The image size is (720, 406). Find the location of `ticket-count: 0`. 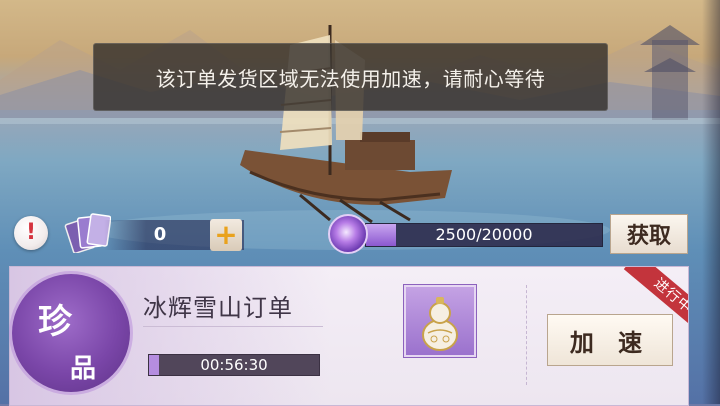

ticket-count: 0 is located at coordinates (160, 234).